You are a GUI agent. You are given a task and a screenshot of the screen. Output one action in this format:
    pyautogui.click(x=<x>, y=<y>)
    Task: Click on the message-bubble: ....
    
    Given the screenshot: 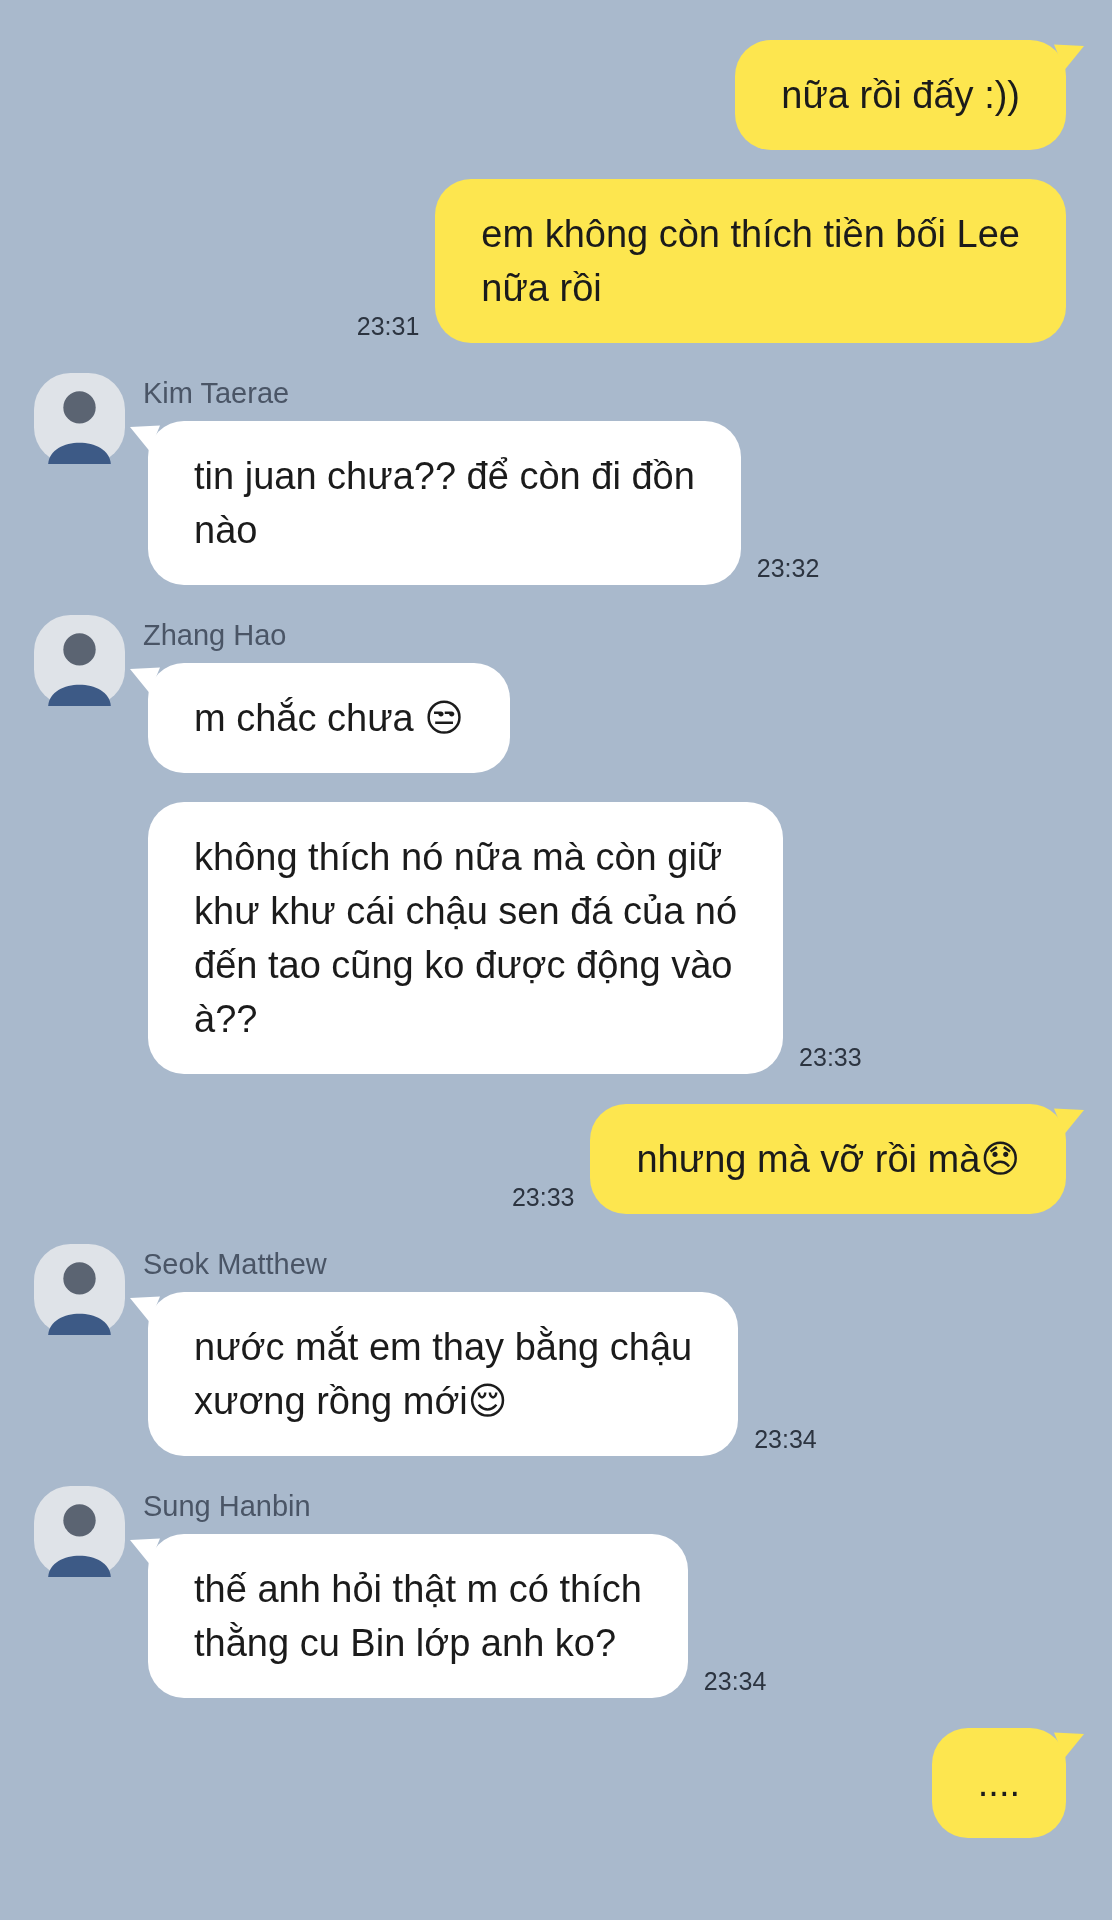 What is the action you would take?
    pyautogui.click(x=998, y=1783)
    